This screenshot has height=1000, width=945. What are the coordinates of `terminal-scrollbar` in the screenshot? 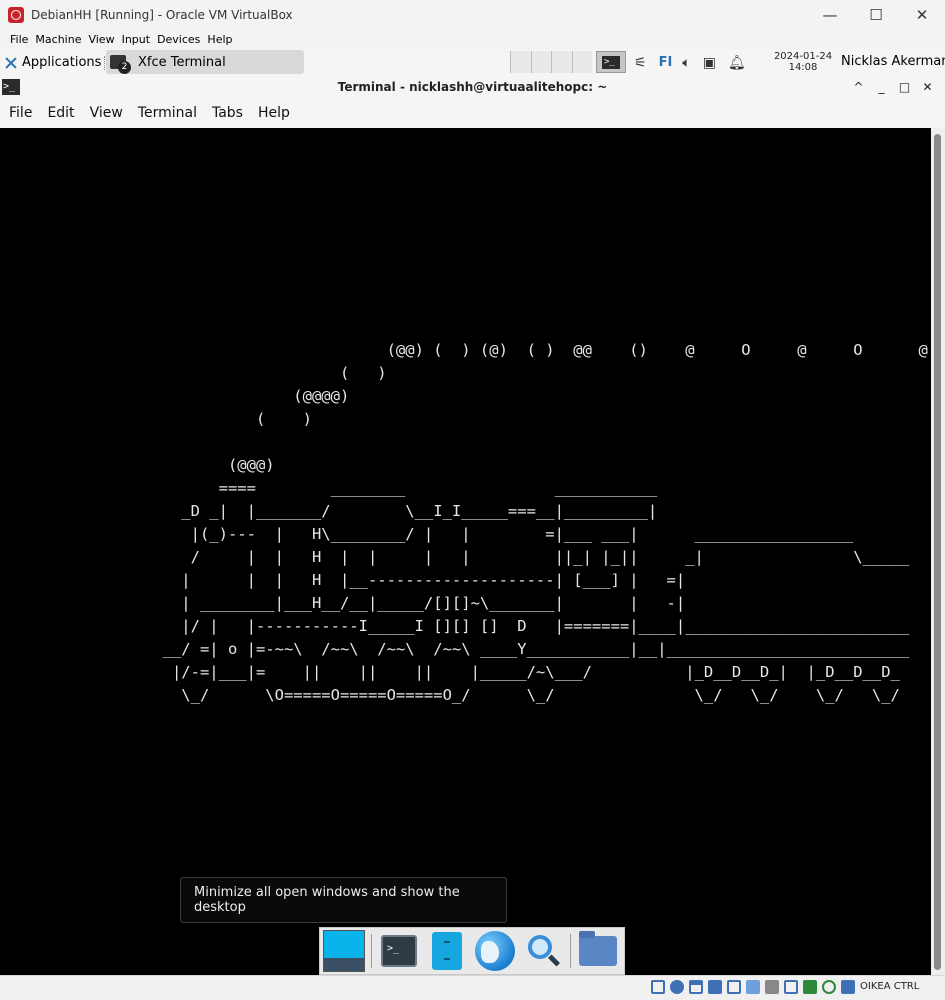 It's located at (938, 551).